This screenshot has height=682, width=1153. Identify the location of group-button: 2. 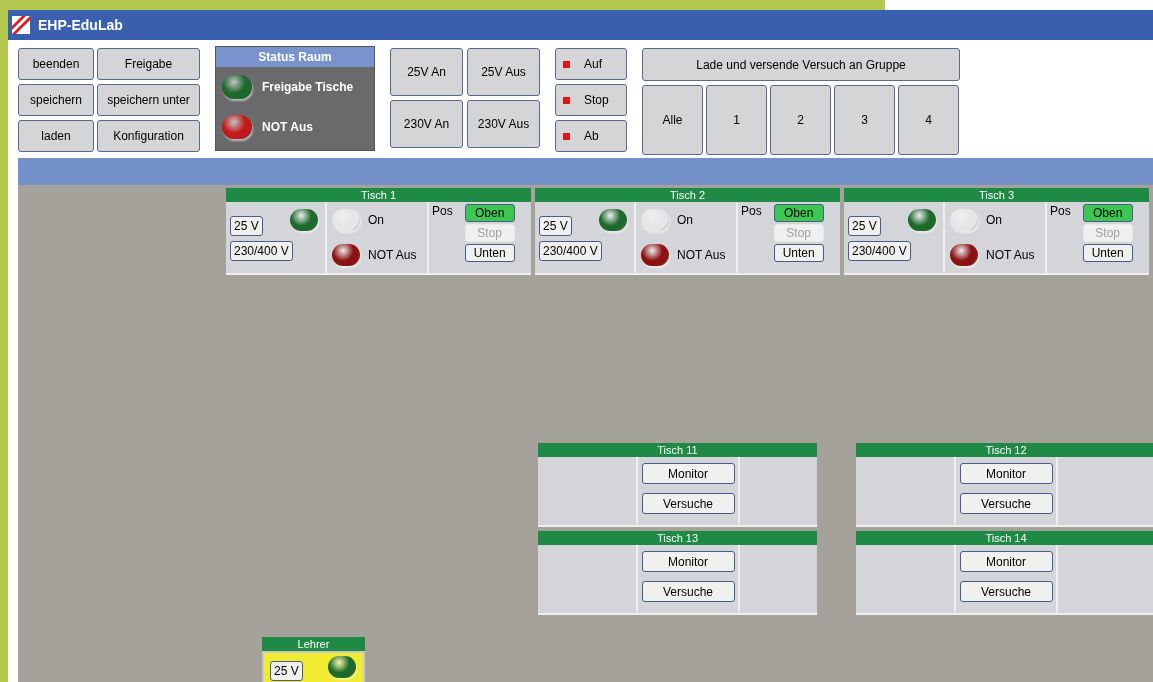
(800, 120).